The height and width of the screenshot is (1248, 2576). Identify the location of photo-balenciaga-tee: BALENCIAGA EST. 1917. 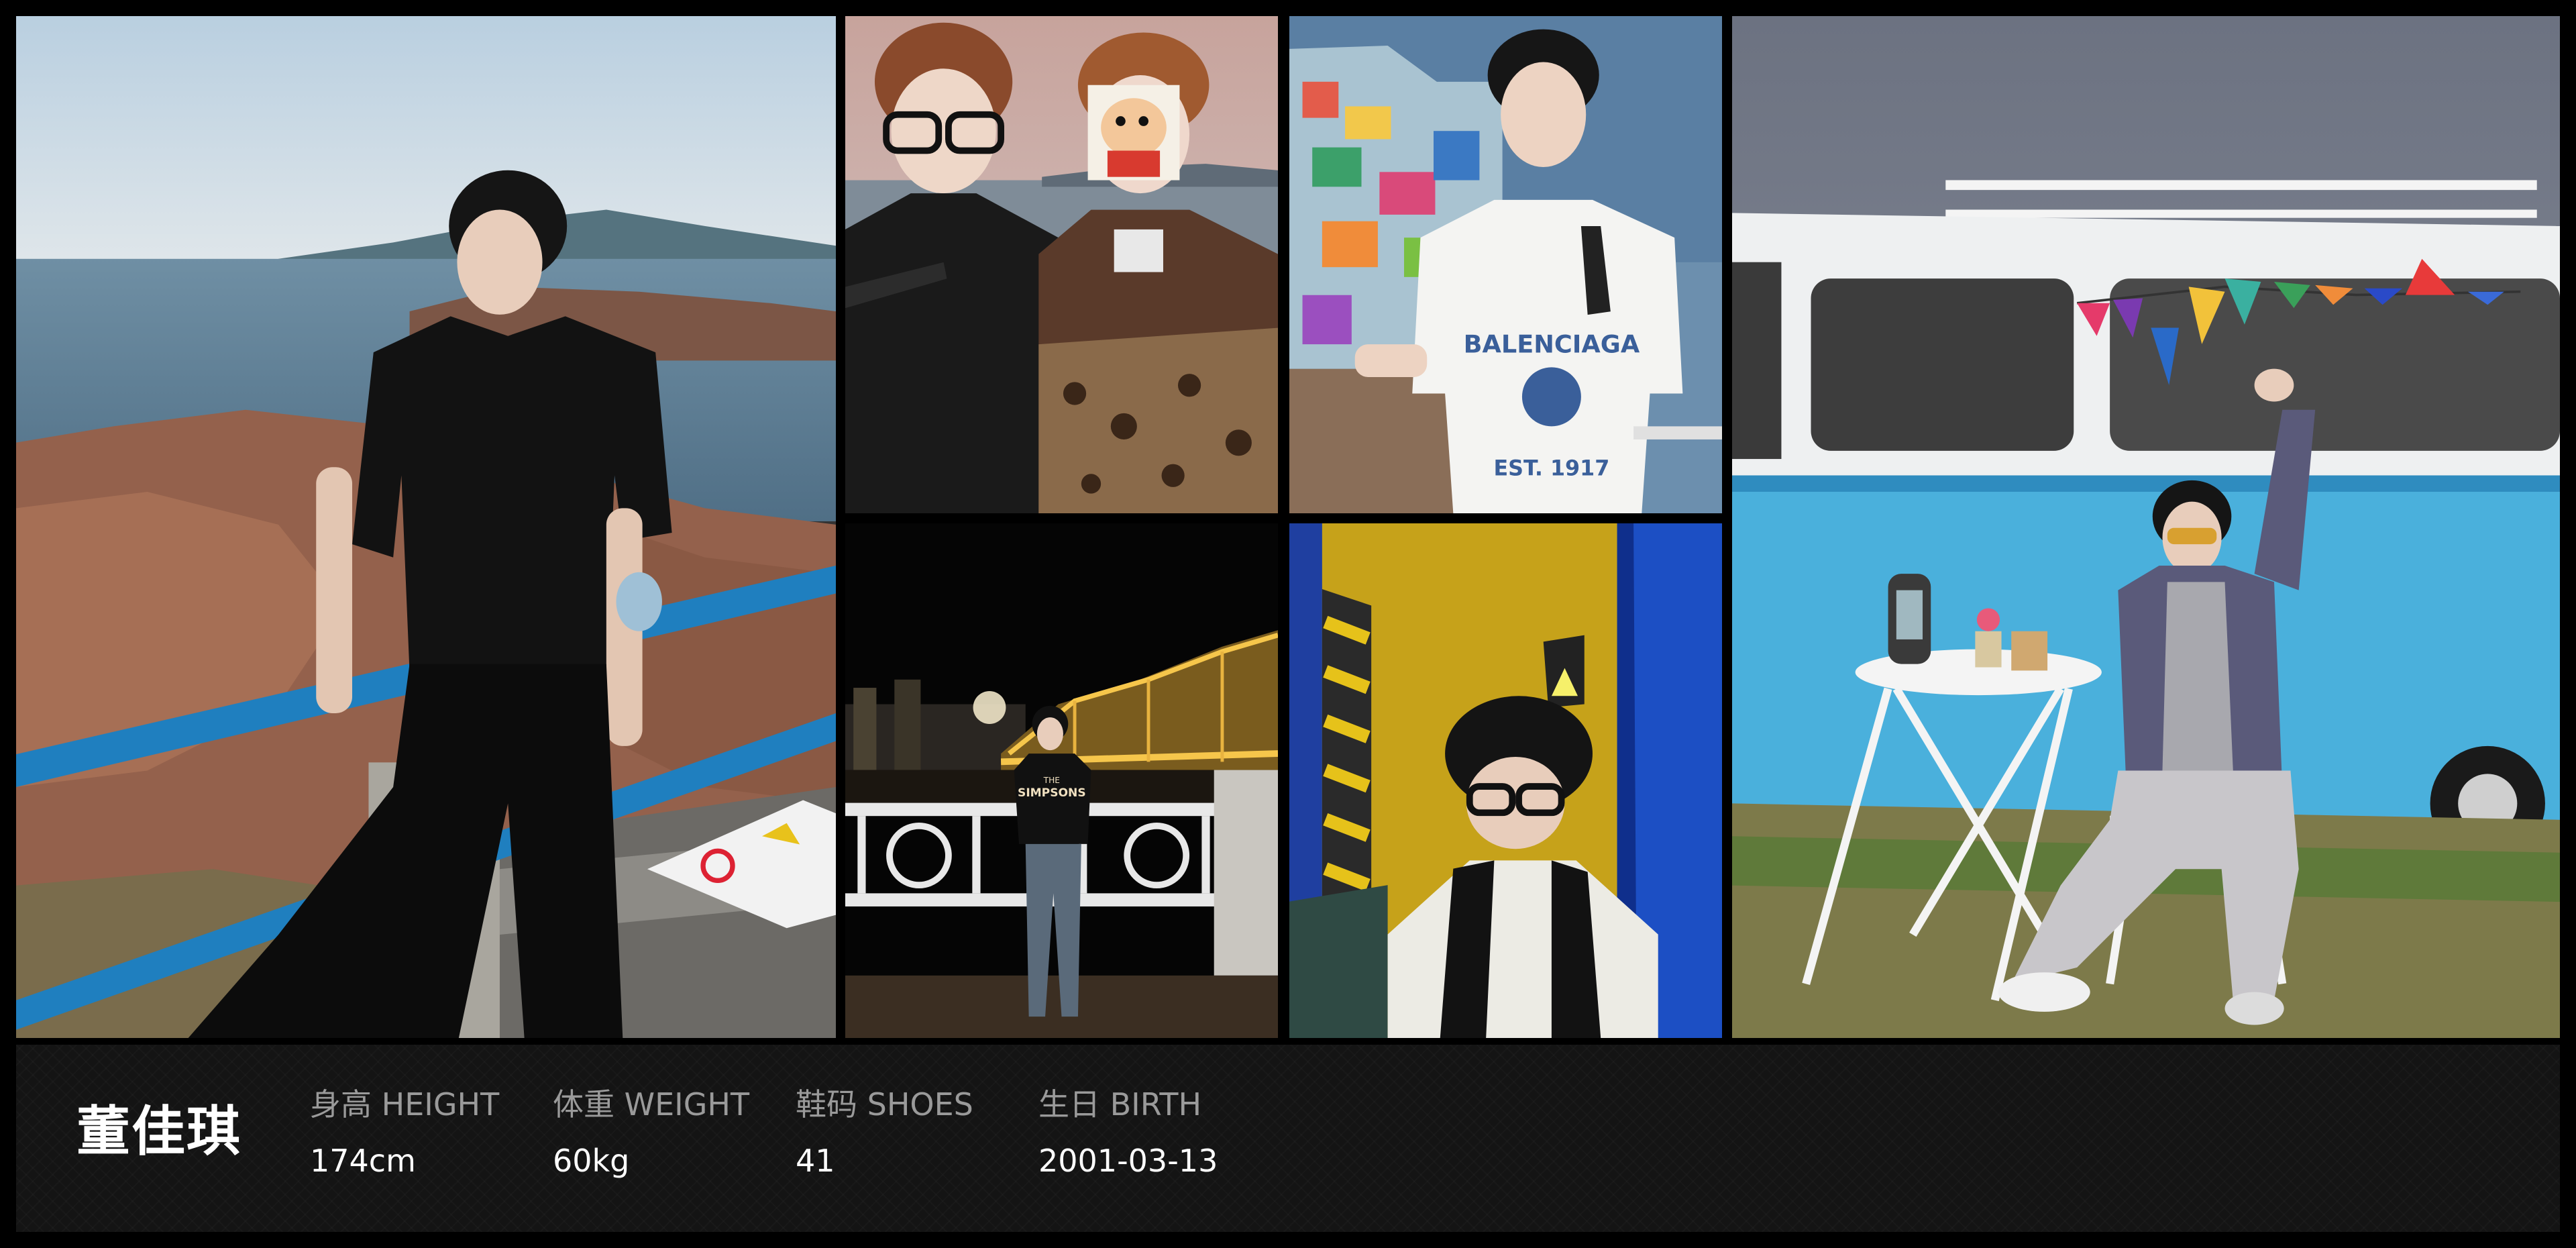
(1505, 264).